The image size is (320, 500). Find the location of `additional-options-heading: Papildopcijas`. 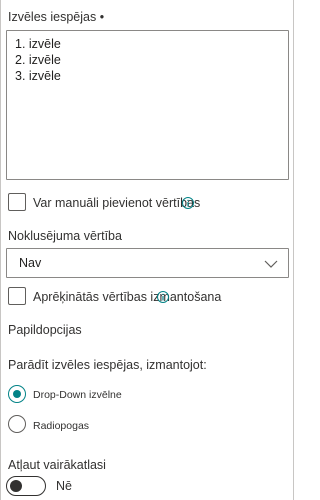

additional-options-heading: Papildopcijas is located at coordinates (45, 330).